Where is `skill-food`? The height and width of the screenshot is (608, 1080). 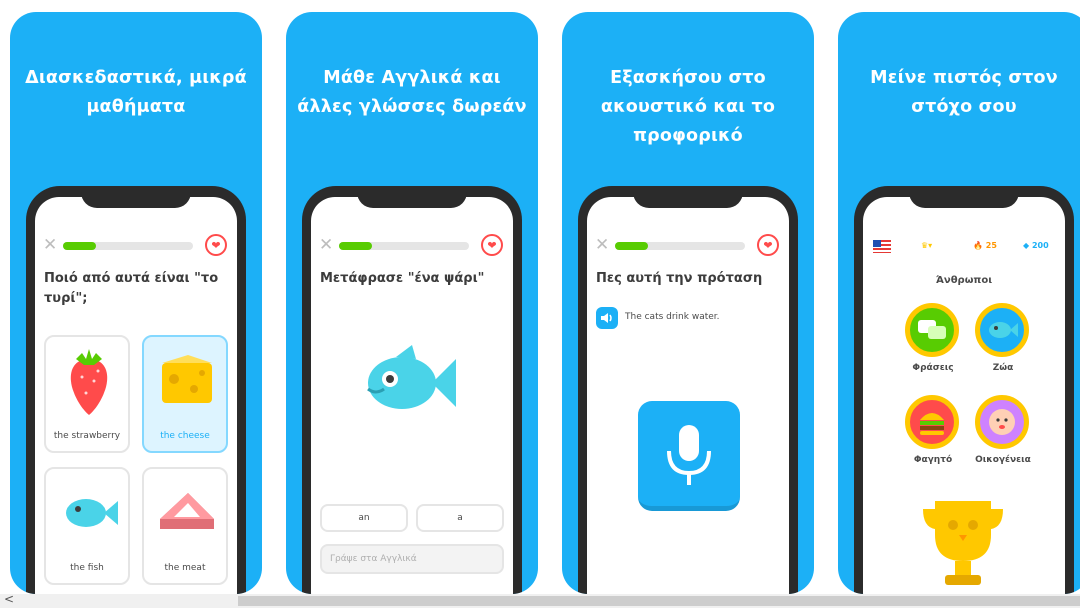 skill-food is located at coordinates (932, 422).